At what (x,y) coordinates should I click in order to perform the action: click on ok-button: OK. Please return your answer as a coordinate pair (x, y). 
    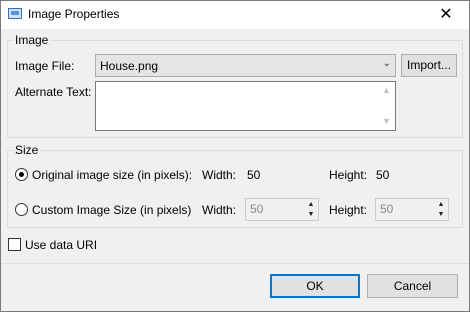
    Looking at the image, I should click on (315, 286).